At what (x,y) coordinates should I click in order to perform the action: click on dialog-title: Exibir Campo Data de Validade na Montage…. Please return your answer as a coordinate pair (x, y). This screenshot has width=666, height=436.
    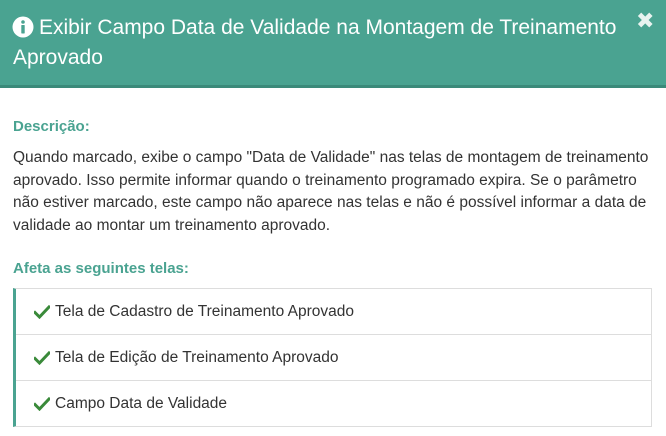
    Looking at the image, I should click on (315, 42).